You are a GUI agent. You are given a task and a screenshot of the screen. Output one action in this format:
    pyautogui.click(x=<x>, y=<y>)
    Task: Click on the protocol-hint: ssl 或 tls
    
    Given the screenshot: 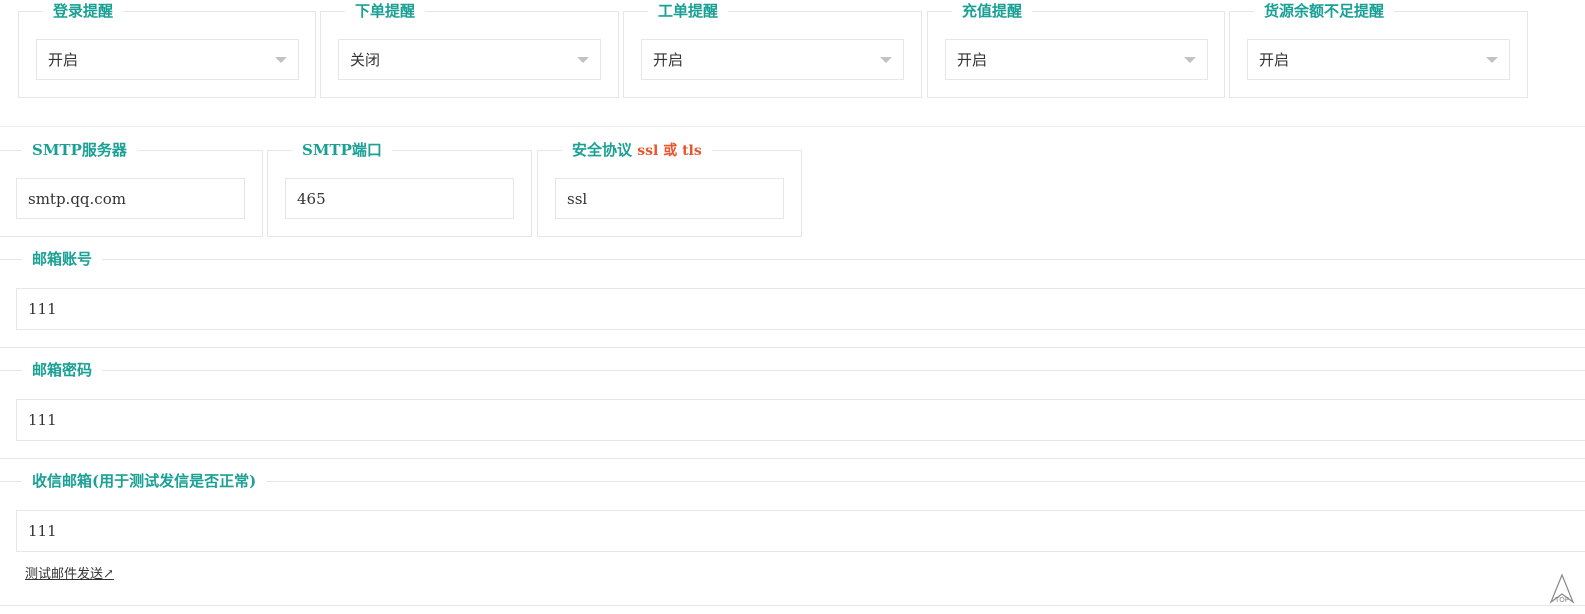 What is the action you would take?
    pyautogui.click(x=669, y=151)
    